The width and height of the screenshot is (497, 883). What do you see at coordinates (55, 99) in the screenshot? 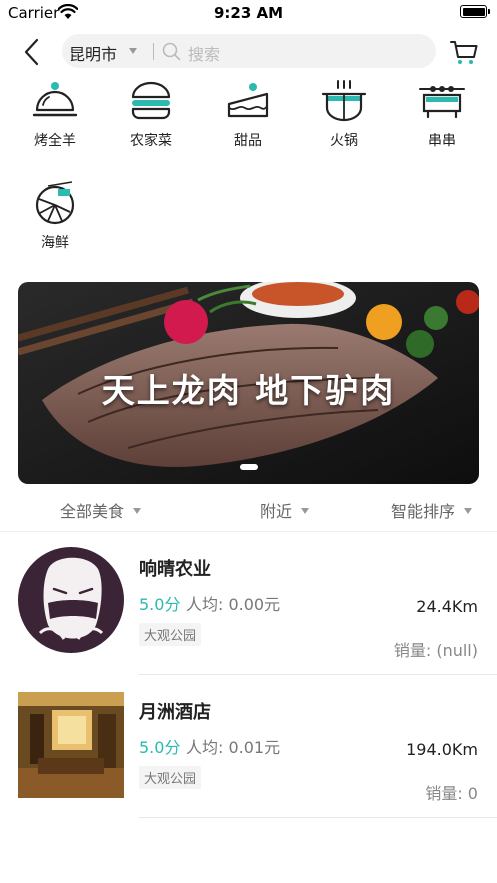
I see `cloche-icon` at bounding box center [55, 99].